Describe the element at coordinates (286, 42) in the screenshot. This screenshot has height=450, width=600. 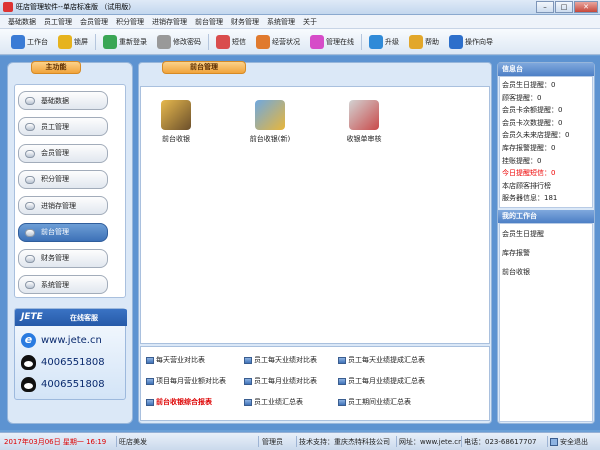
I see `toolbar-button-label: 经营状况` at that location.